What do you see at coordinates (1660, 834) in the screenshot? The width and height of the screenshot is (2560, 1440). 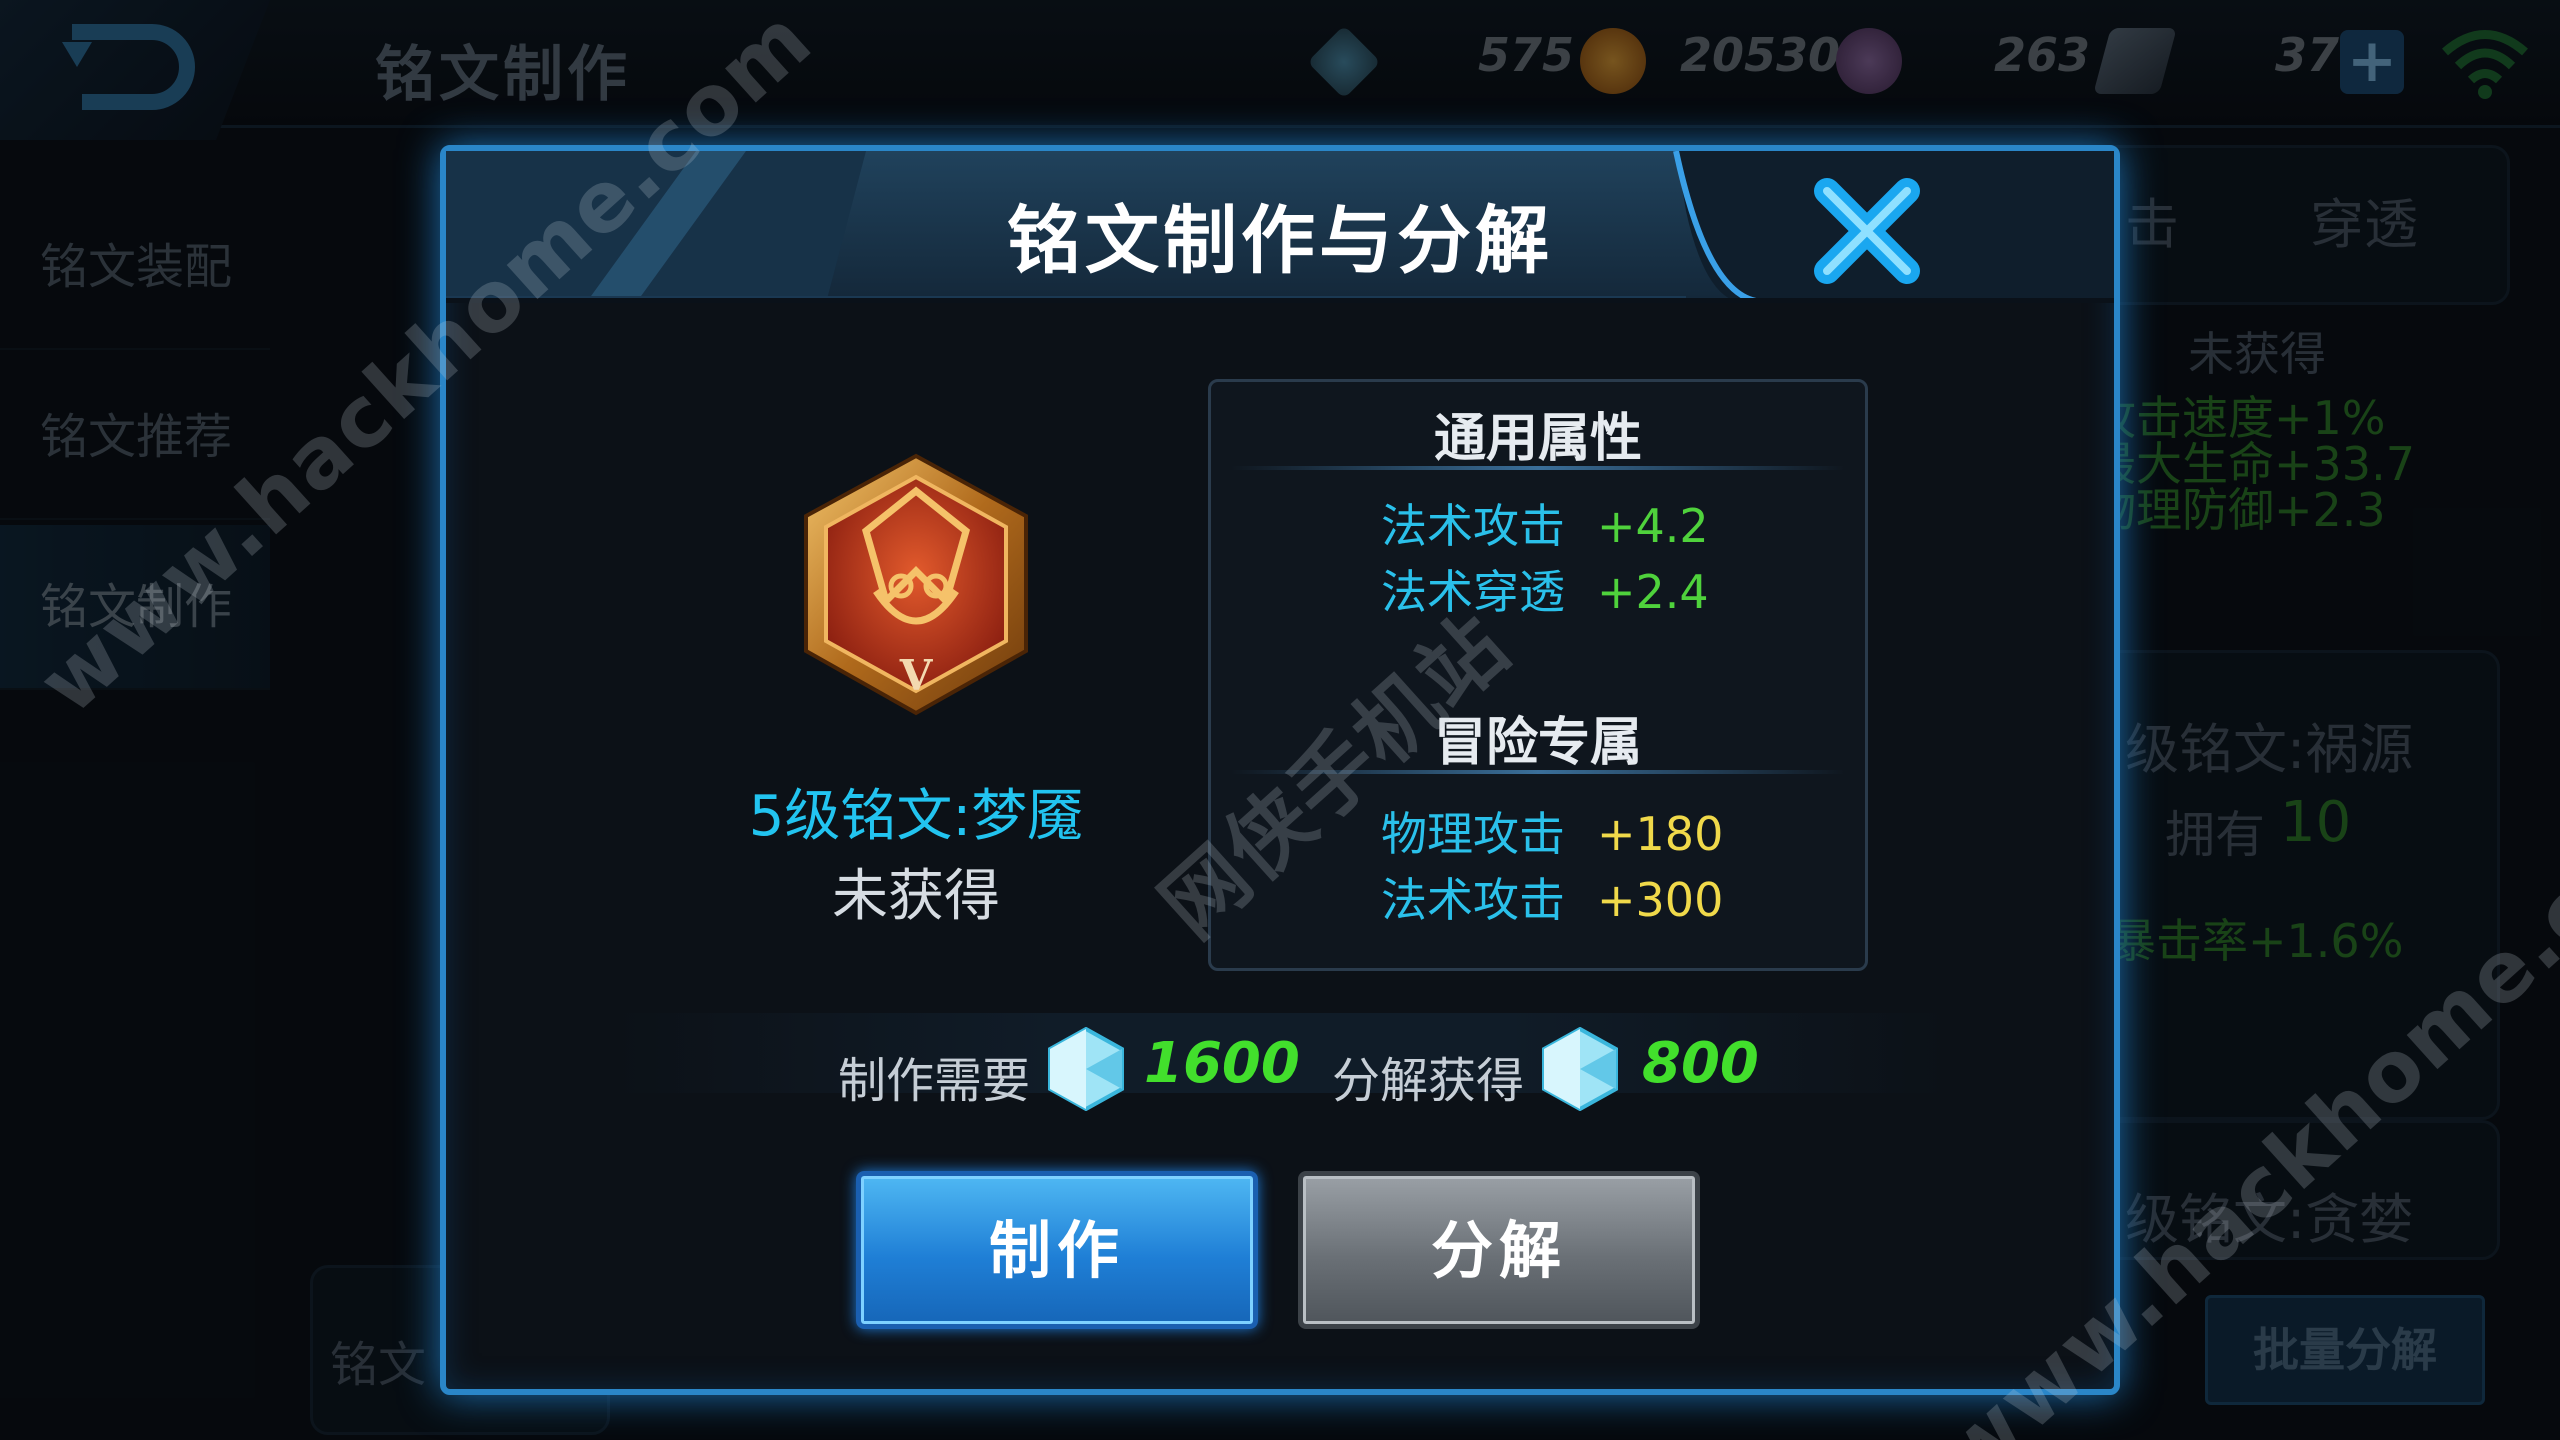 I see `stat-value: +180` at bounding box center [1660, 834].